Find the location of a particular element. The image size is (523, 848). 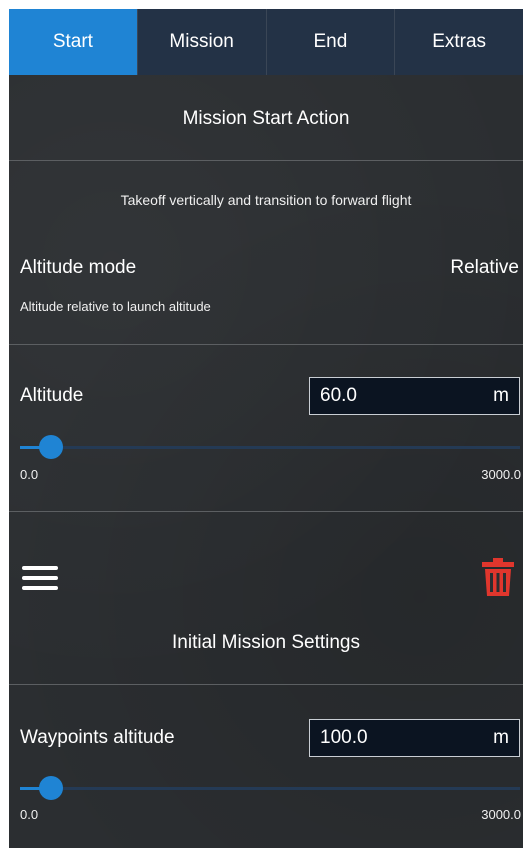

altitude-slider-max: 3000.0 is located at coordinates (501, 474).